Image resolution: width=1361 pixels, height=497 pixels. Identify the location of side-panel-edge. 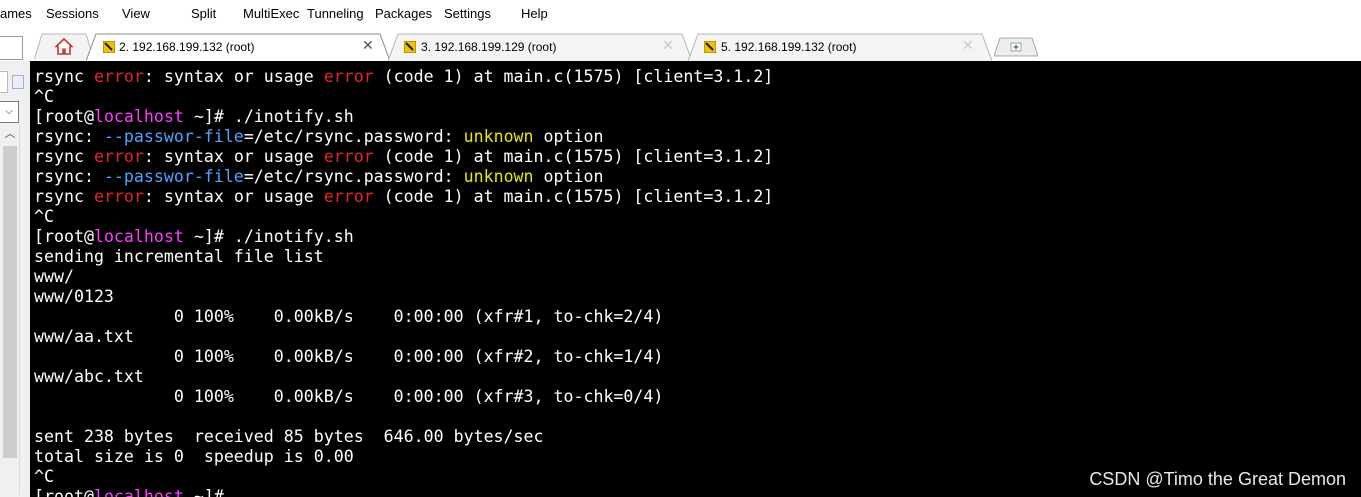
(4, 82).